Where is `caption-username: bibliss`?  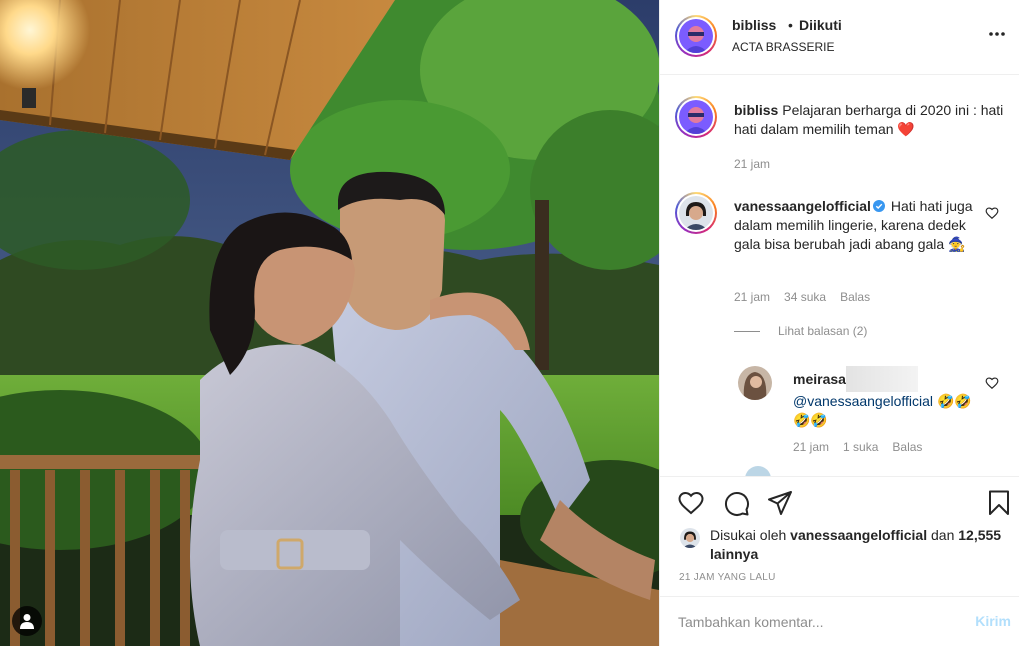
caption-username: bibliss is located at coordinates (756, 110).